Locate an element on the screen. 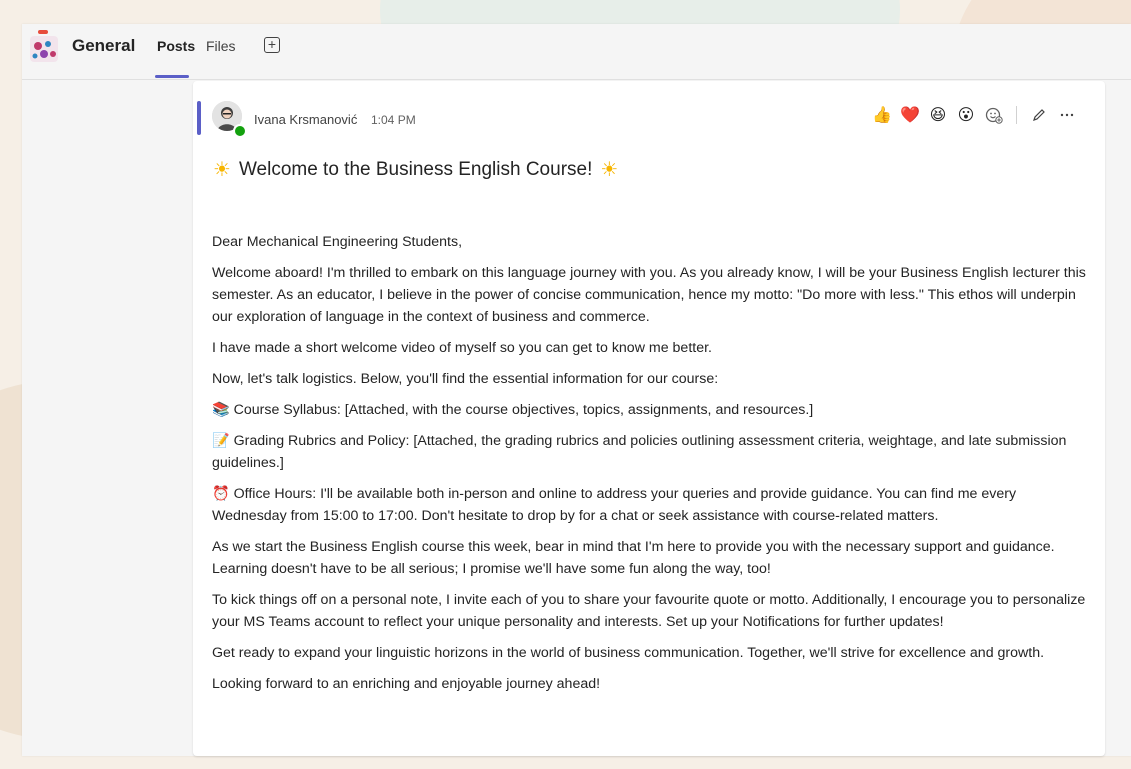  post-timestamp: 1:04 PM is located at coordinates (393, 120).